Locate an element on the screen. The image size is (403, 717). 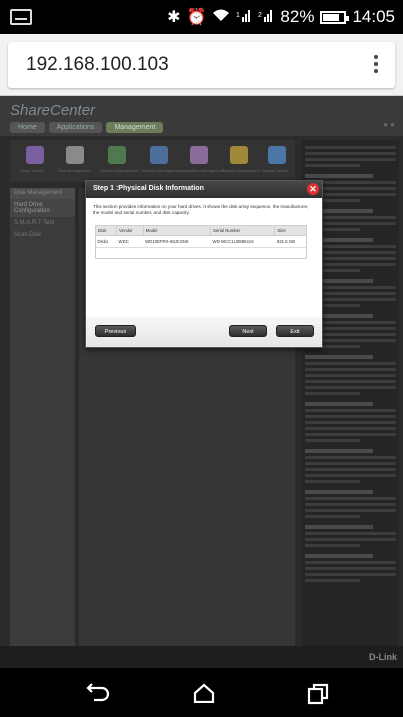
header-icons: ● ● is located at coordinates (389, 124).